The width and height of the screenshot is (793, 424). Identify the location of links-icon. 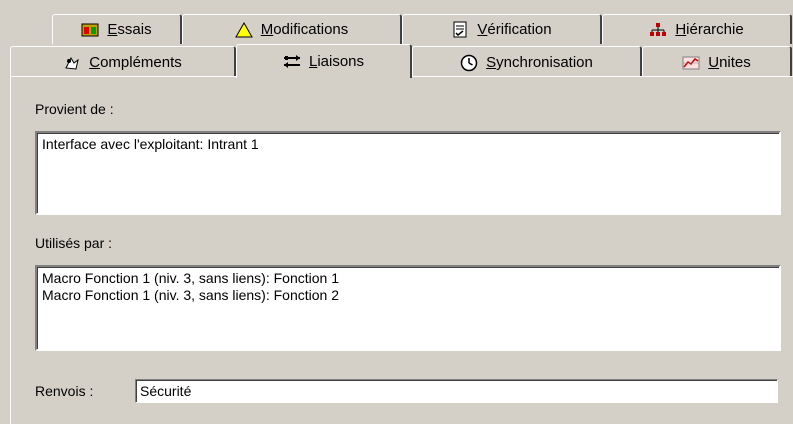
(292, 62).